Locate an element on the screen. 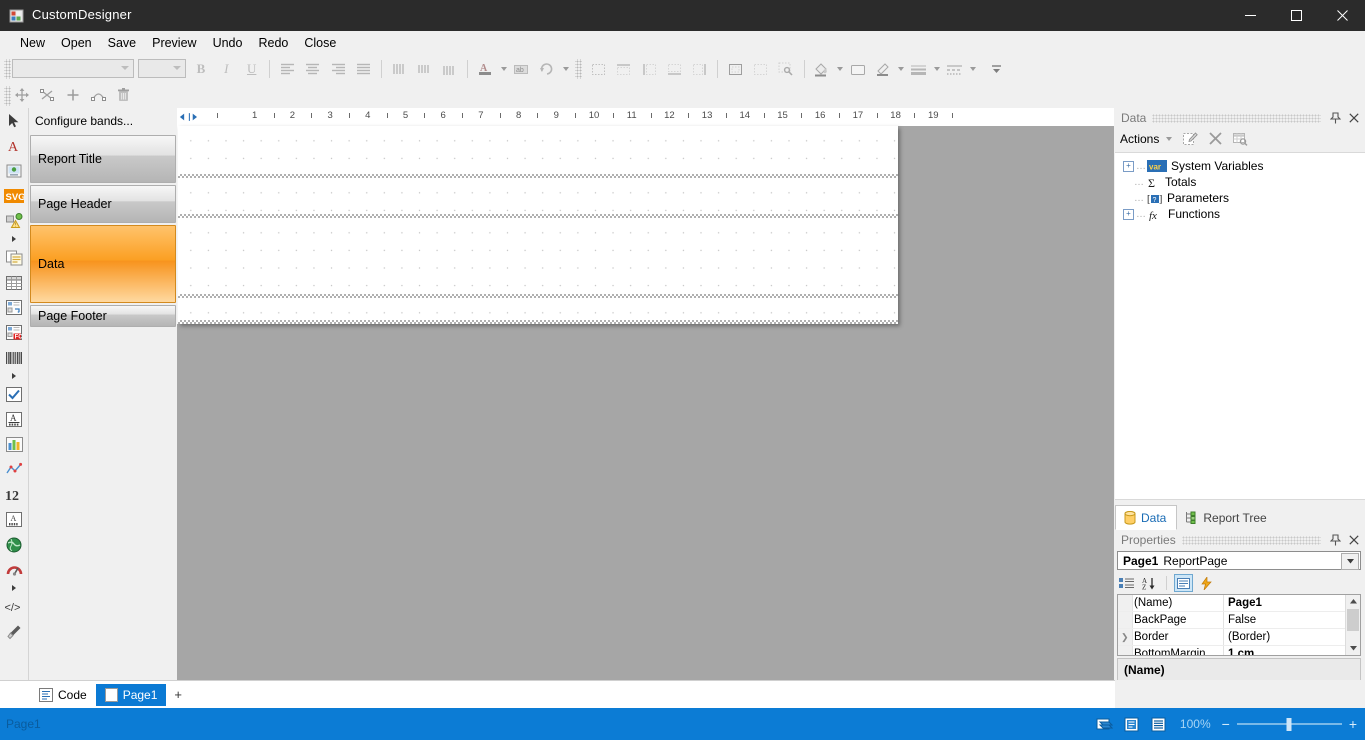  view-continuous-button is located at coordinates (1158, 724).